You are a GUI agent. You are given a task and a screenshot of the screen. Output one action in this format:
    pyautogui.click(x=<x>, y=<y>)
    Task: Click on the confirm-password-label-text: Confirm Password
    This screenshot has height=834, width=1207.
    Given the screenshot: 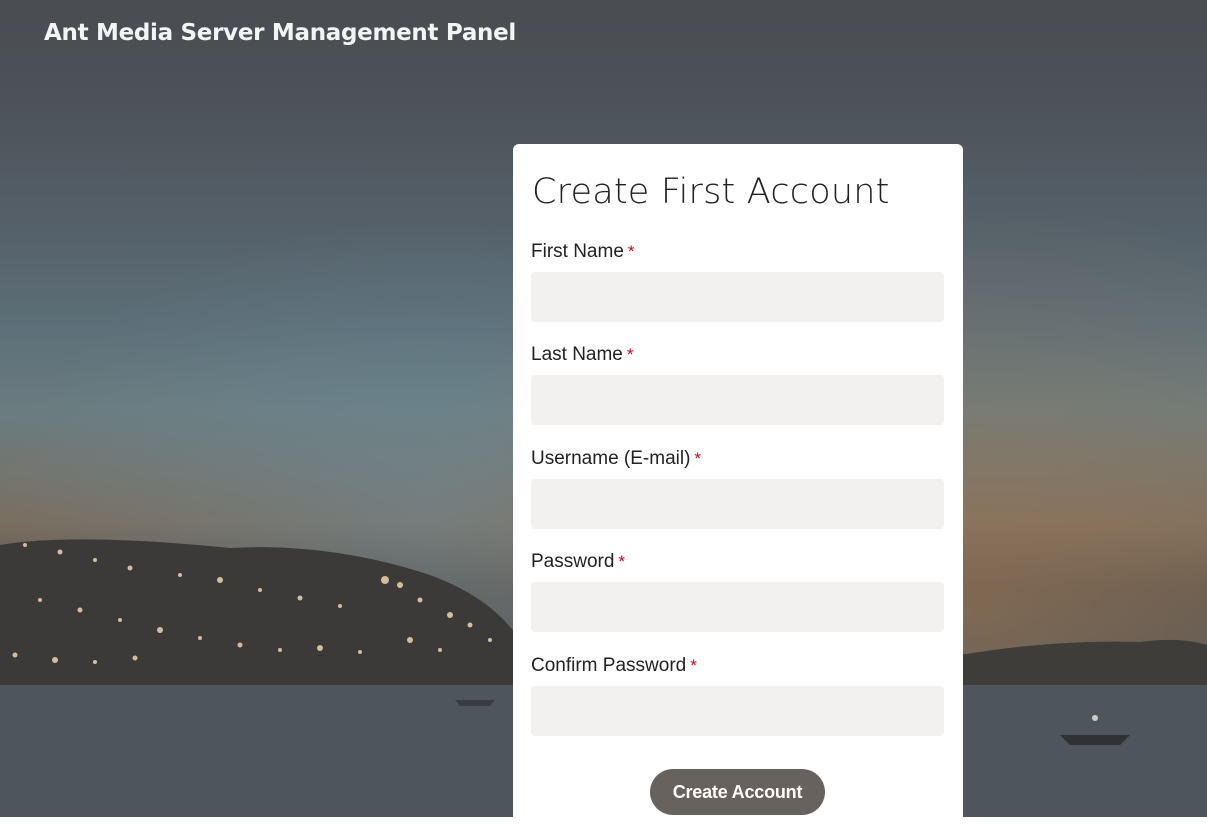 What is the action you would take?
    pyautogui.click(x=609, y=665)
    